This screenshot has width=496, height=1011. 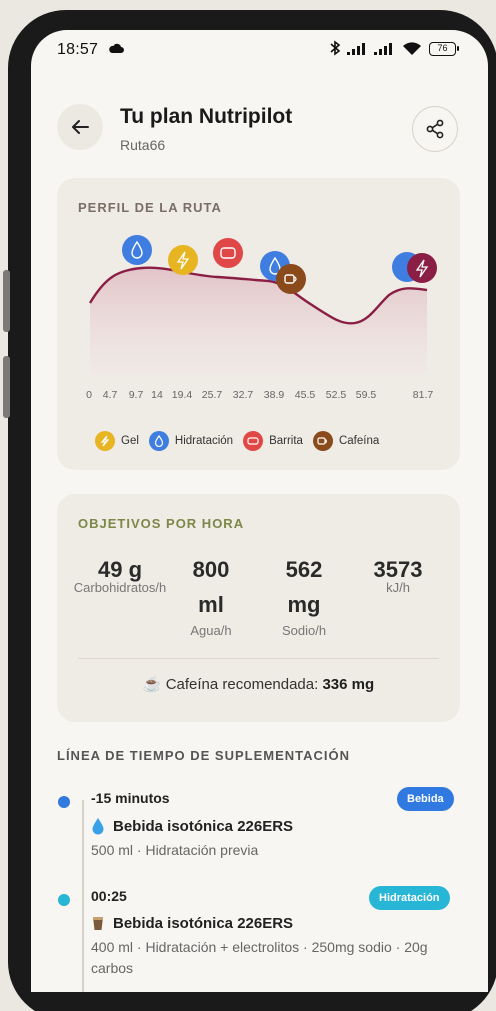 I want to click on metric-water-unit: ml, so click(x=211, y=604).